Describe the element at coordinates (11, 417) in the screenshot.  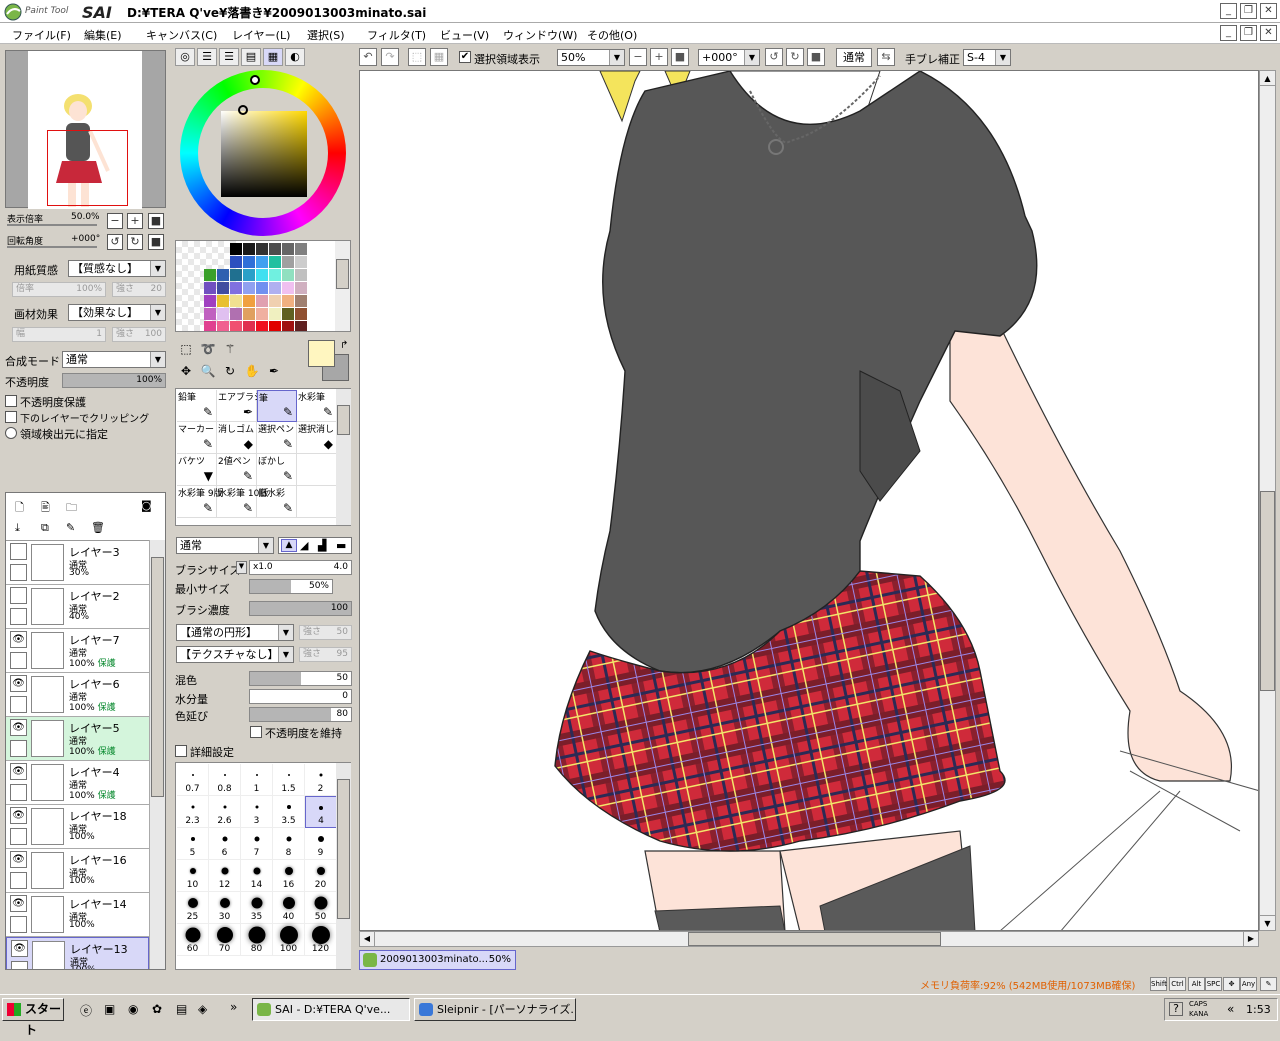
I see `clip-lower-checkbox` at that location.